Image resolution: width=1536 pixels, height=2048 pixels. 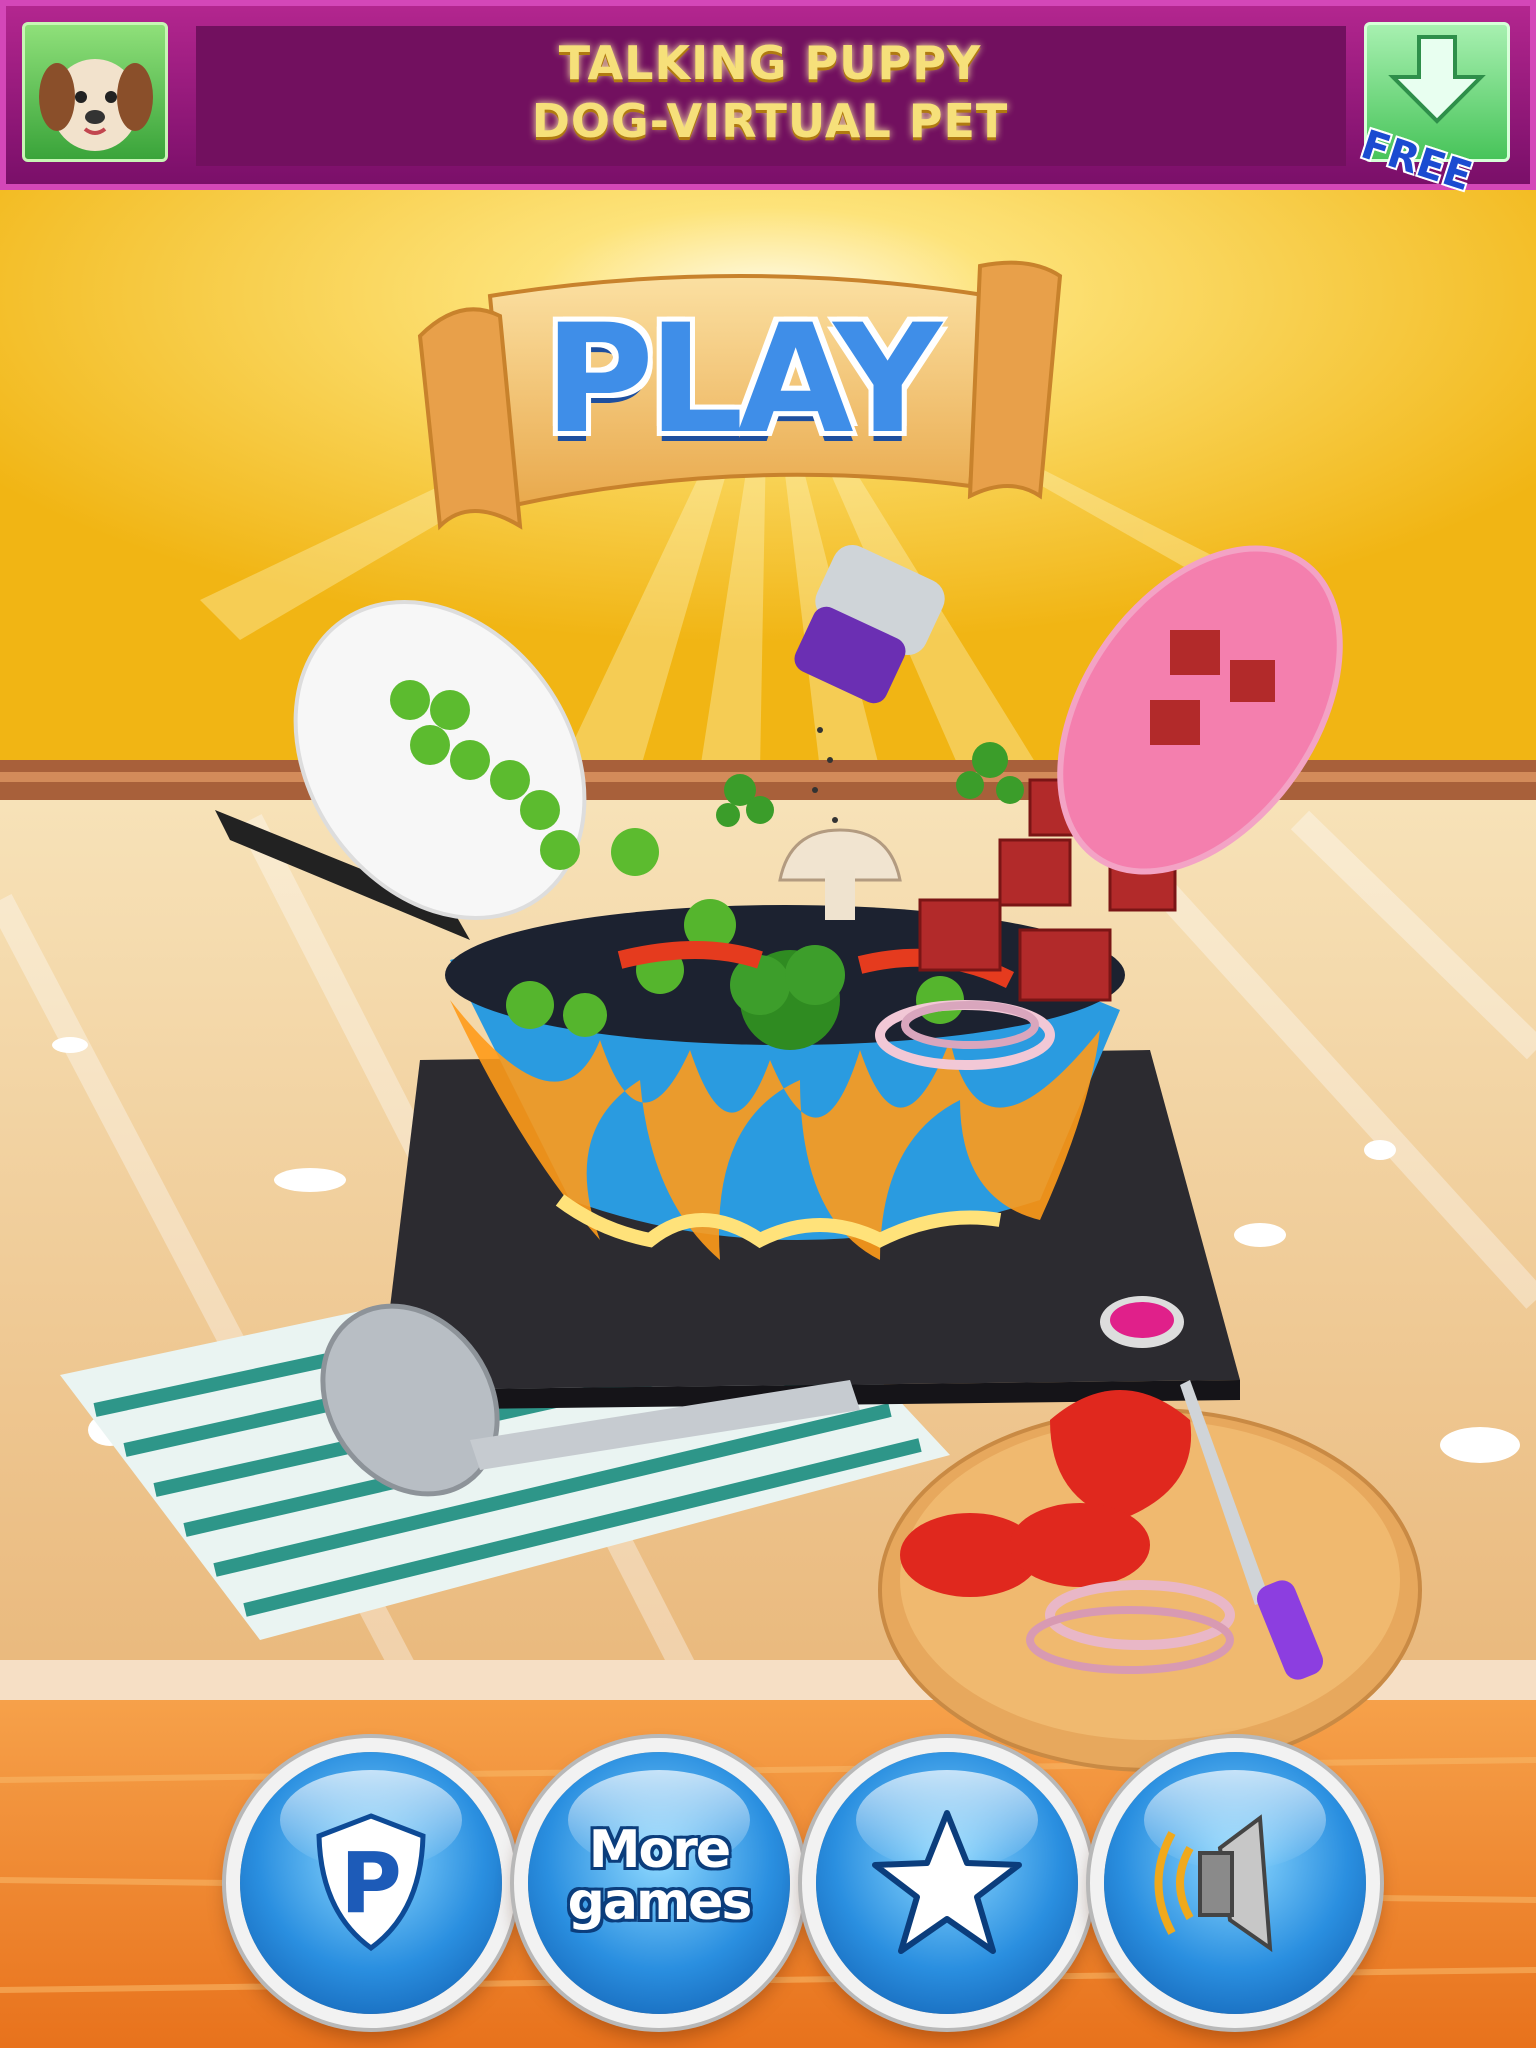 I want to click on play-label: PLAY, so click(x=740, y=380).